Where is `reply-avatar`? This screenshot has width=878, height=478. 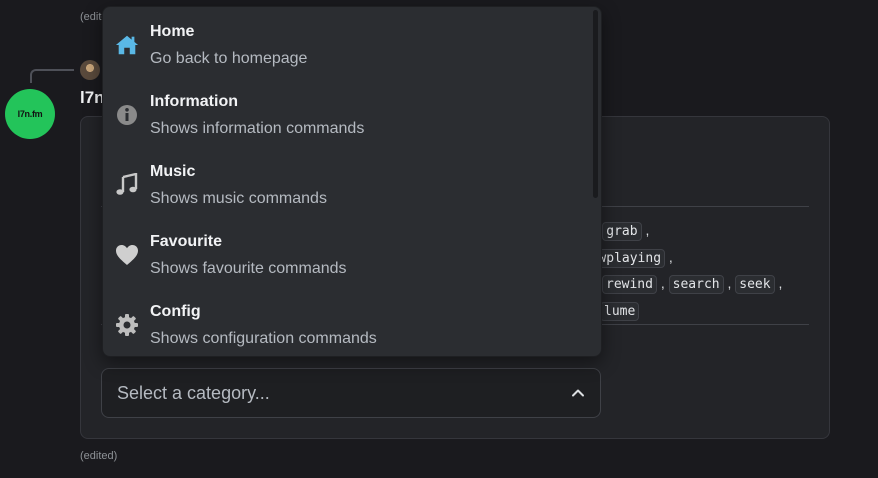
reply-avatar is located at coordinates (90, 70).